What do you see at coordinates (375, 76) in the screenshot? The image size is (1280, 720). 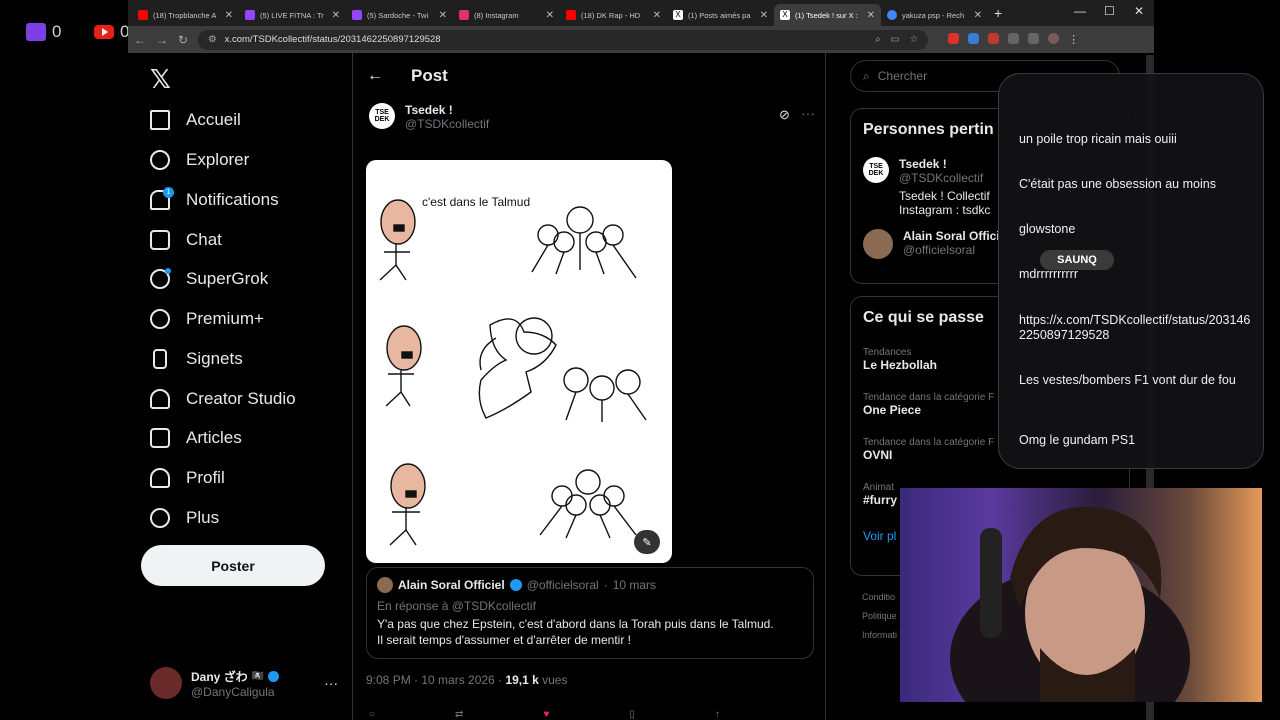 I see `back-arrow-icon: ←` at bounding box center [375, 76].